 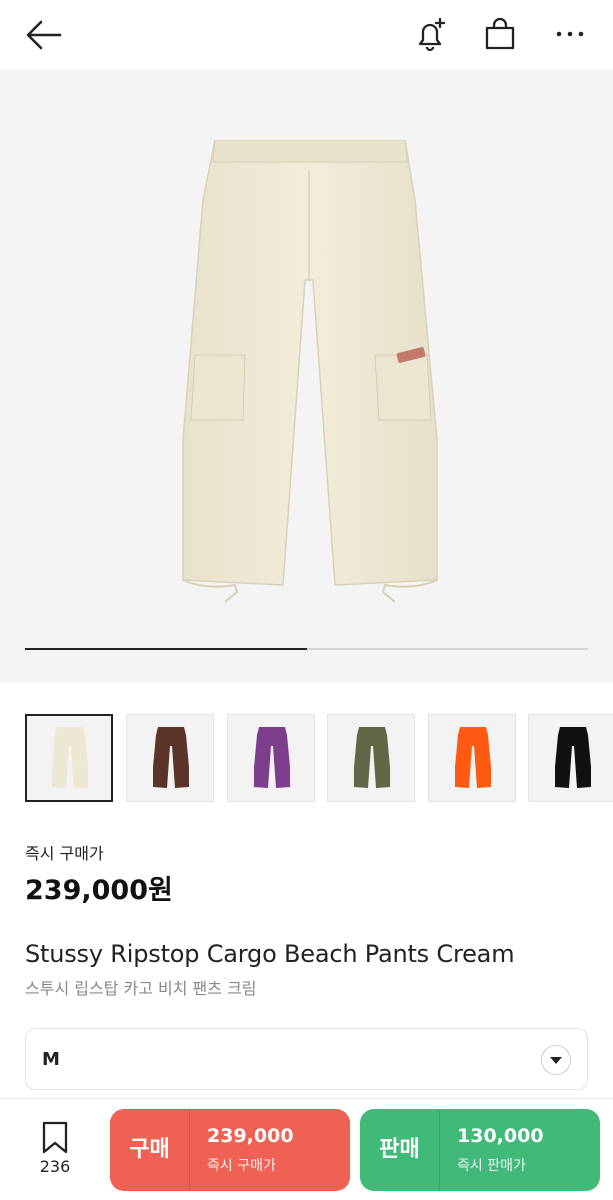 I want to click on bookmark-icon, so click(x=55, y=1137).